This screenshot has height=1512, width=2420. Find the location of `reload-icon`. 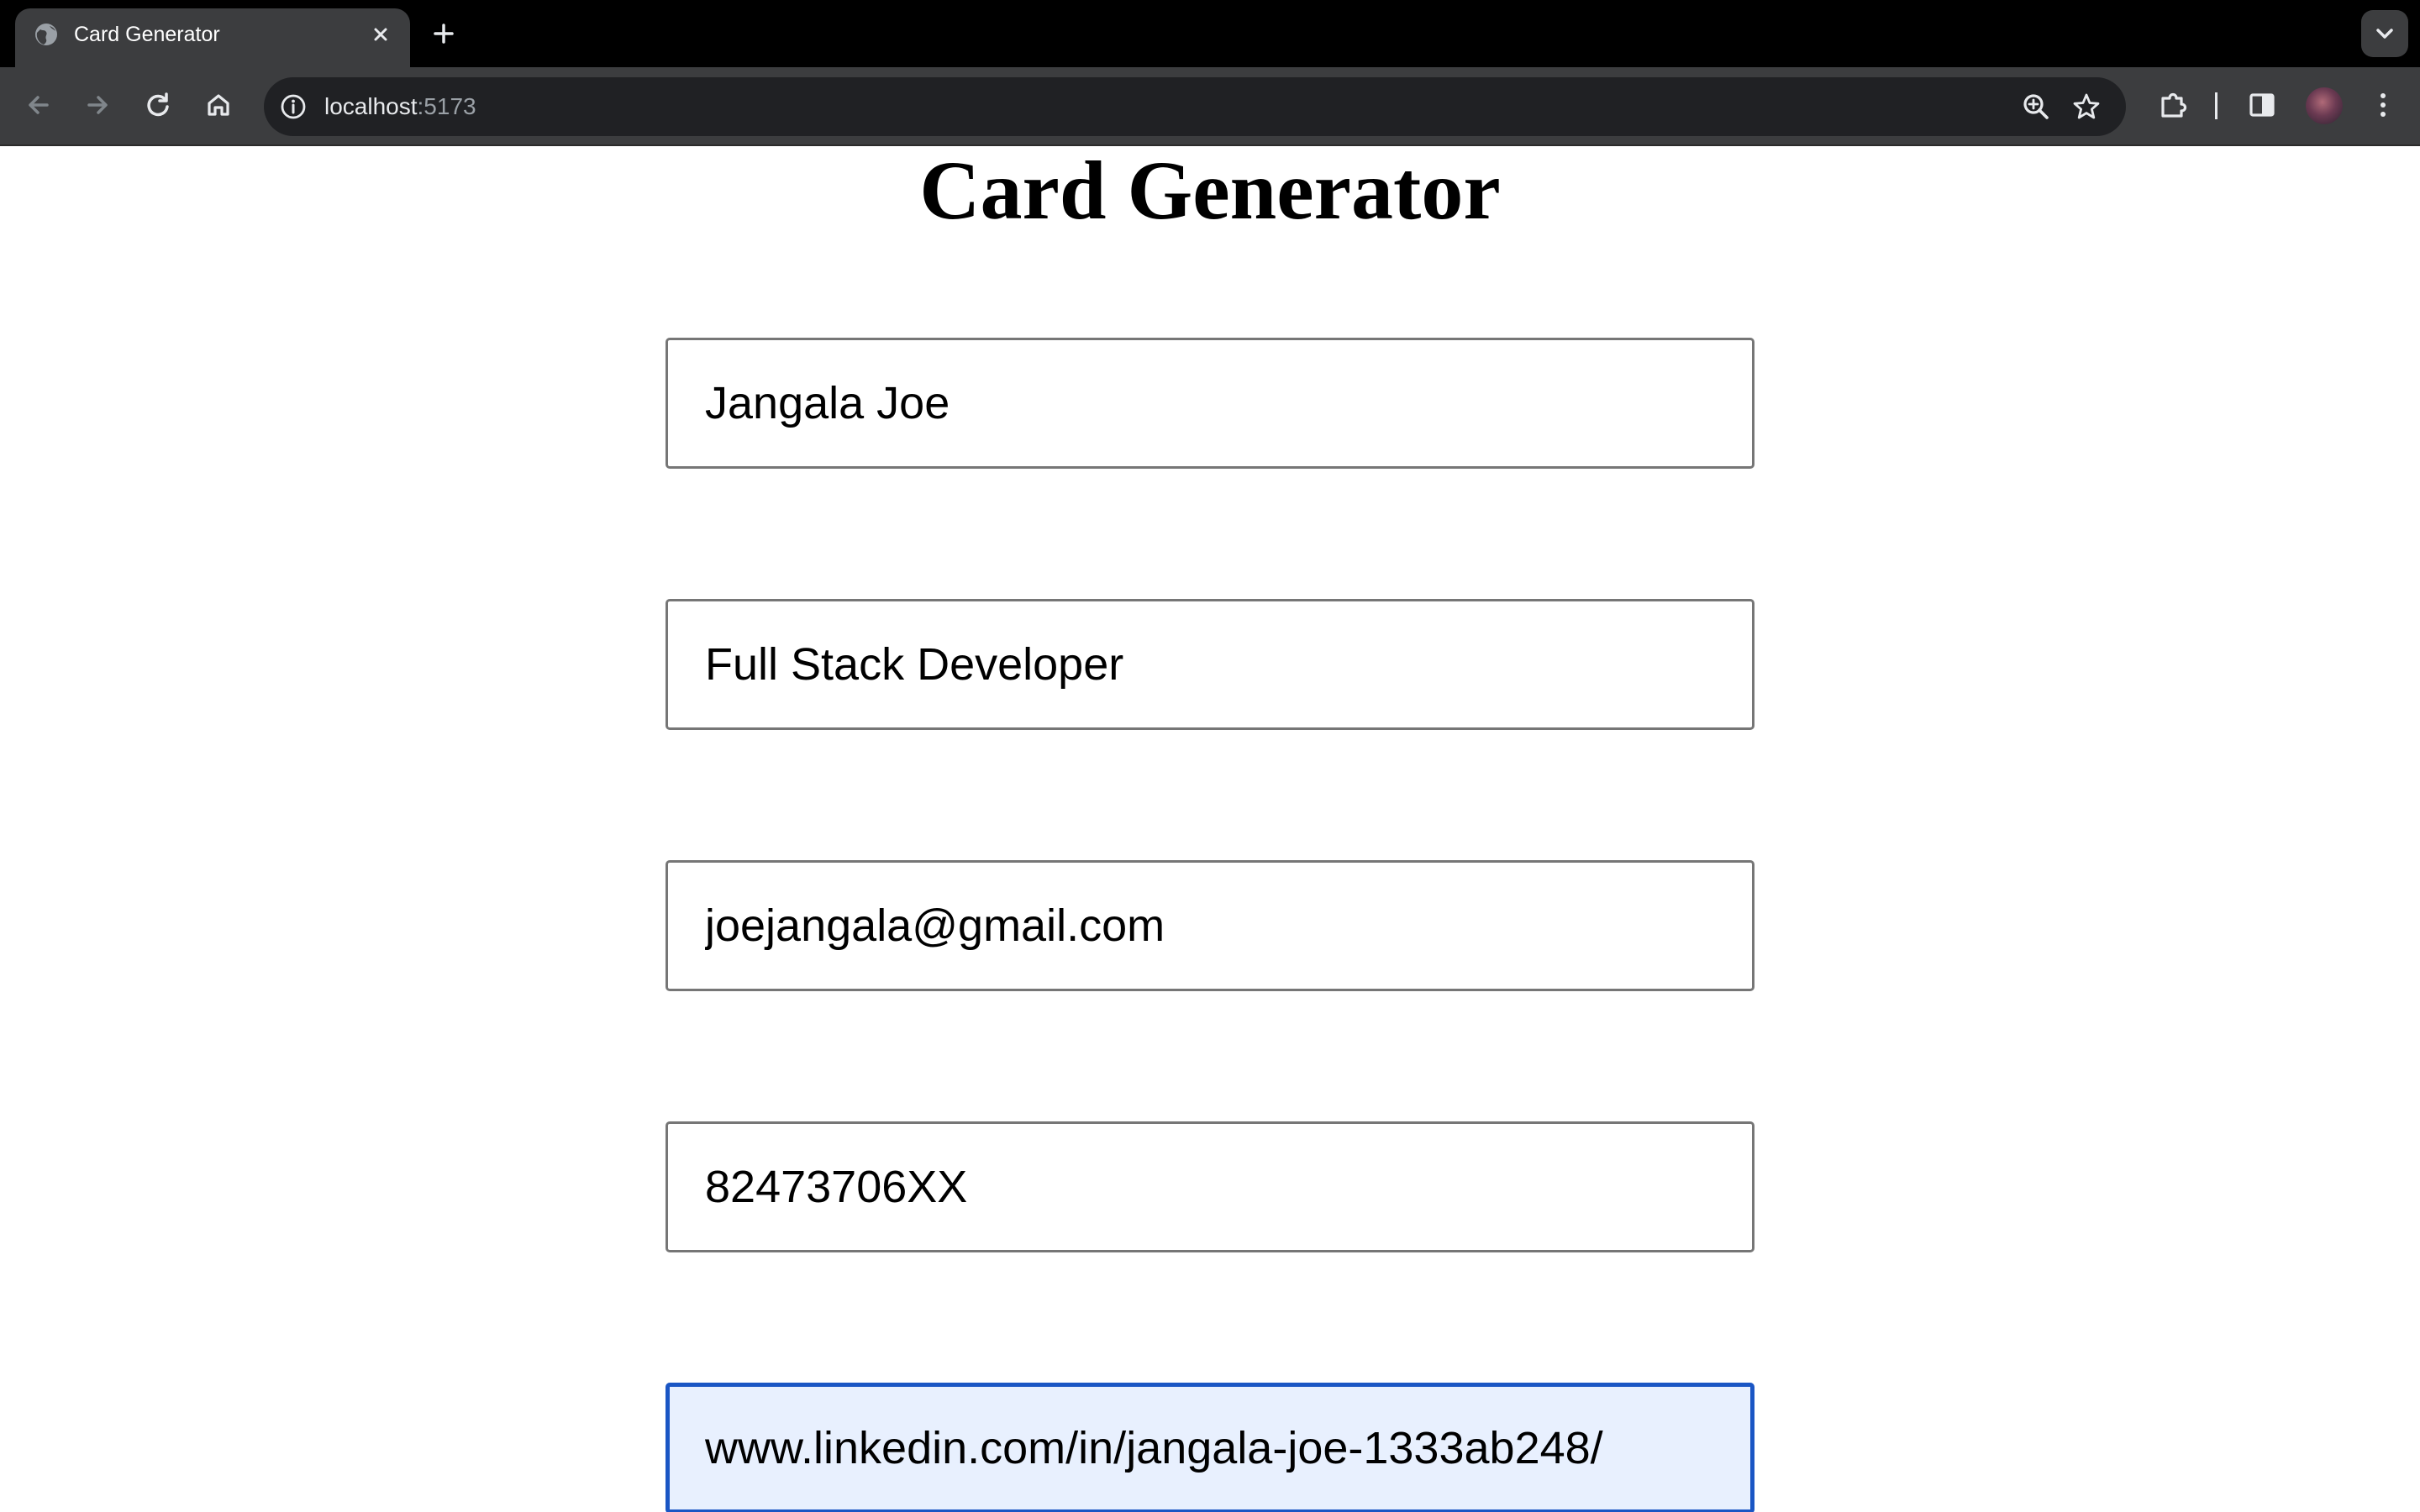

reload-icon is located at coordinates (158, 104).